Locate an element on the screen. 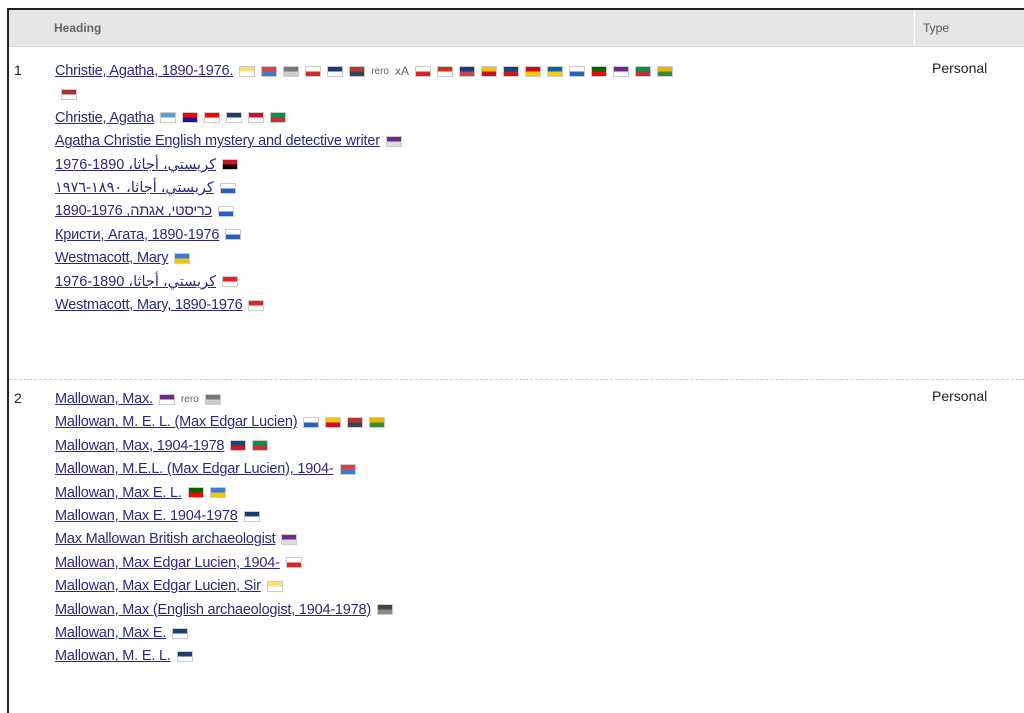  heading-variant: Mallowan, M. E. L. (Max Edgar Lucien) is located at coordinates (223, 422).